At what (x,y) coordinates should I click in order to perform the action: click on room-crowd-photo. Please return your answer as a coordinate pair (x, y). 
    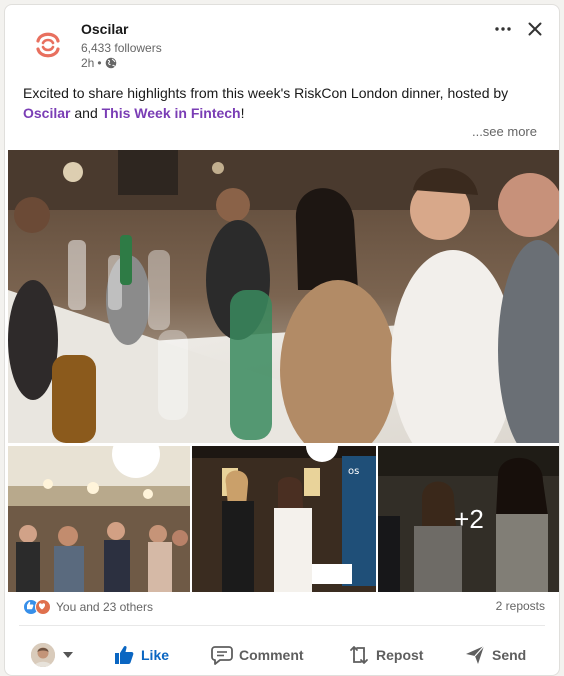
    Looking at the image, I should click on (99, 519).